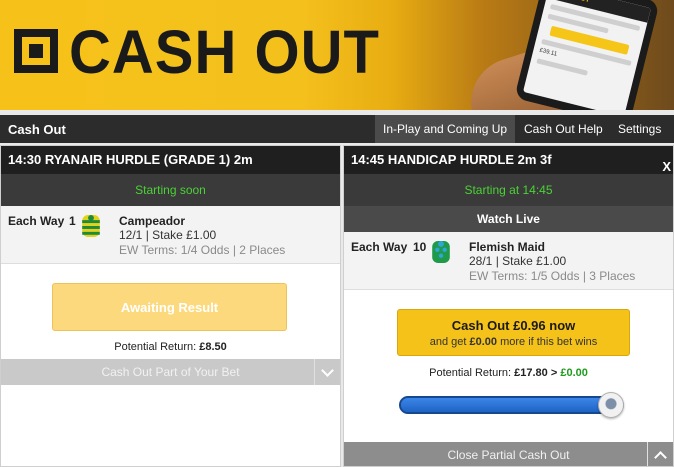  Describe the element at coordinates (72, 221) in the screenshot. I see `runner-number: 1` at that location.